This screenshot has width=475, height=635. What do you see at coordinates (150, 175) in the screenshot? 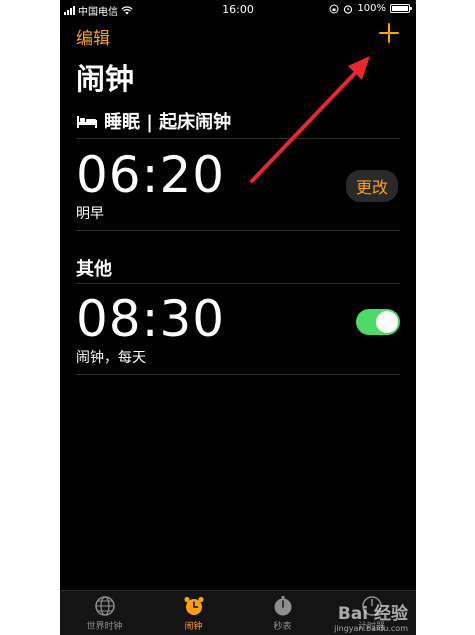
I see `sleep-alarm-time: 06:20` at bounding box center [150, 175].